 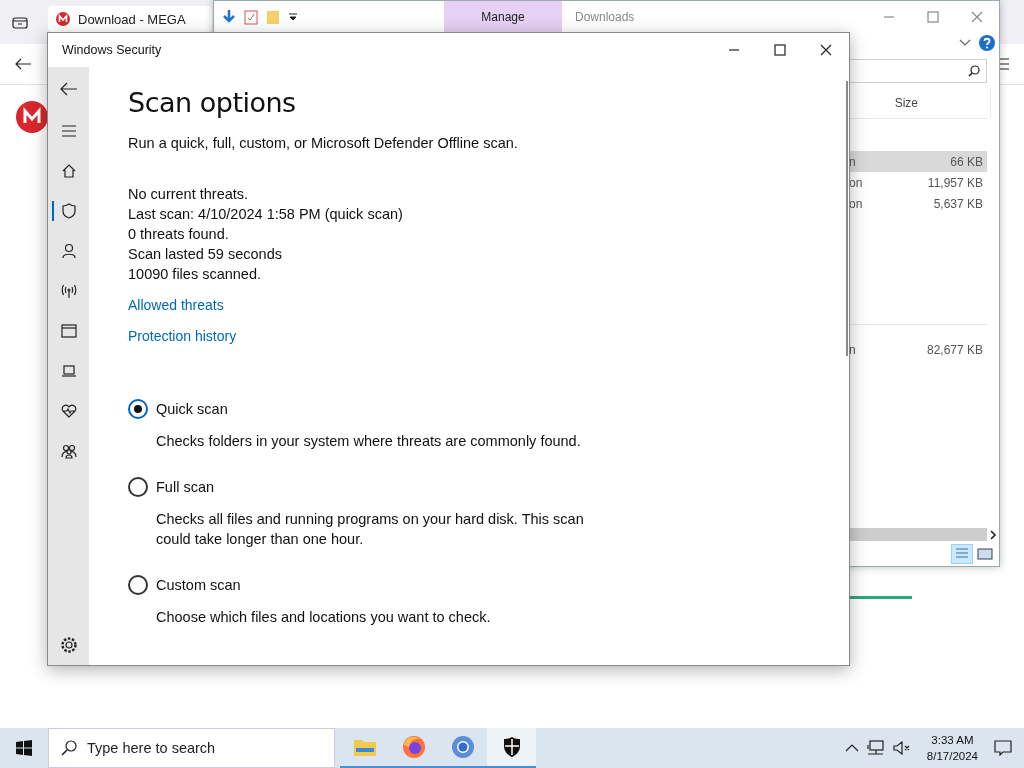 What do you see at coordinates (192, 409) in the screenshot?
I see `option-label: Quick scan` at bounding box center [192, 409].